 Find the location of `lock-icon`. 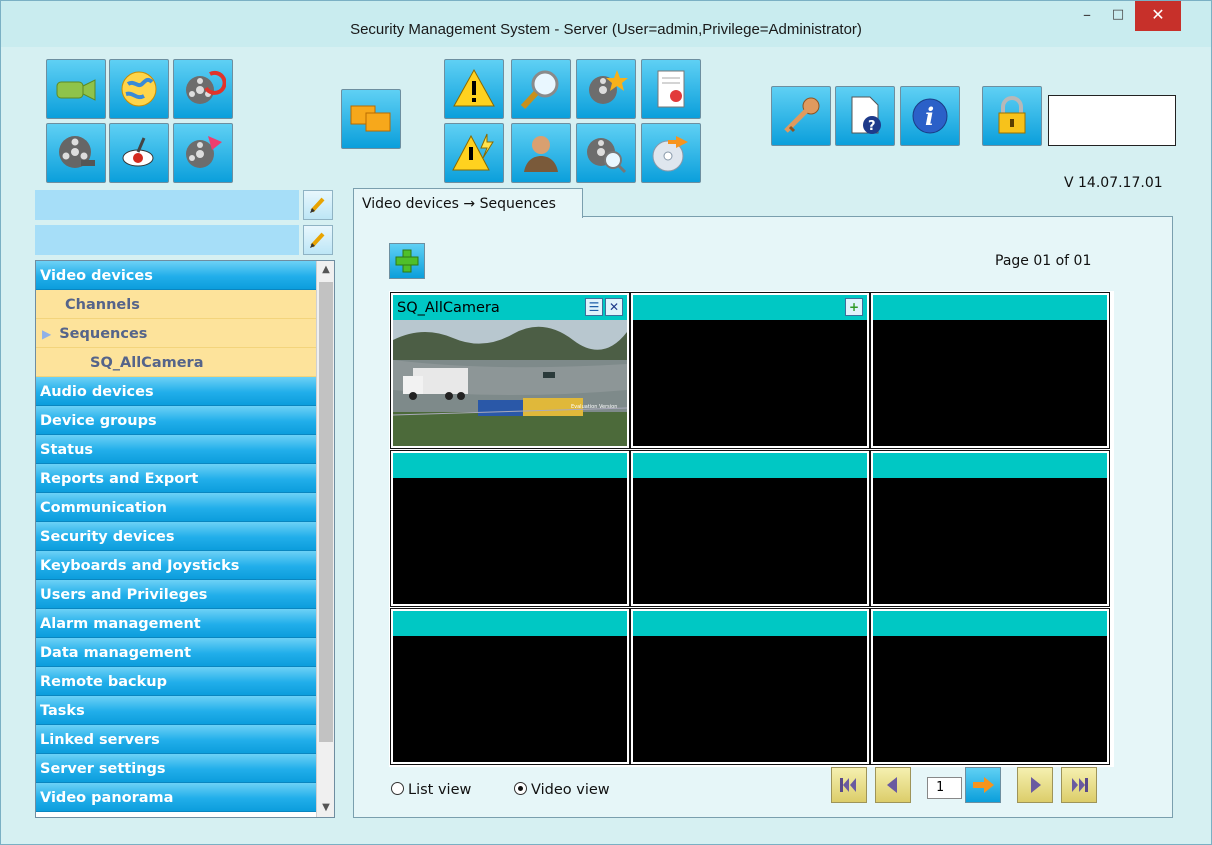

lock-icon is located at coordinates (1012, 115).